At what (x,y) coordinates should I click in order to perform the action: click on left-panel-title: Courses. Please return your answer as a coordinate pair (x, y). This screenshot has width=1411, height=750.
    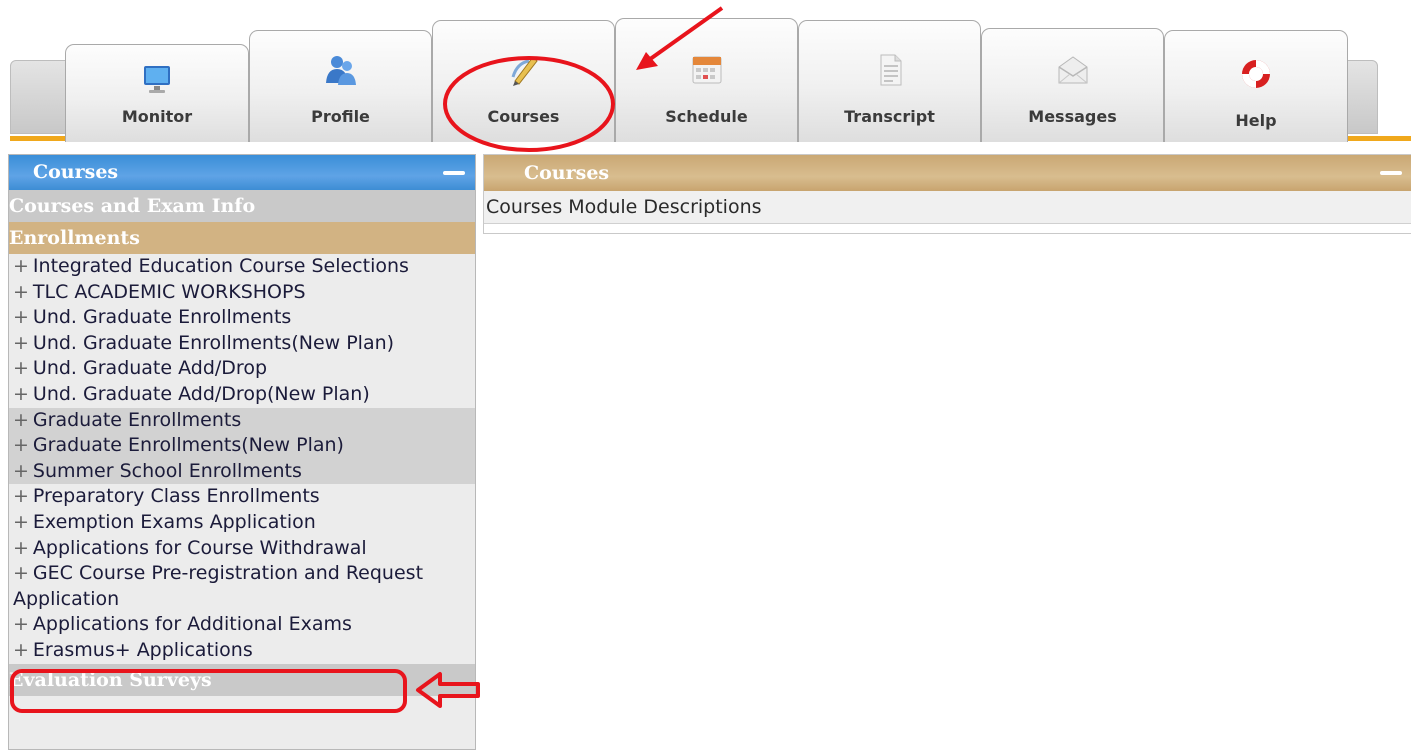
    Looking at the image, I should click on (76, 172).